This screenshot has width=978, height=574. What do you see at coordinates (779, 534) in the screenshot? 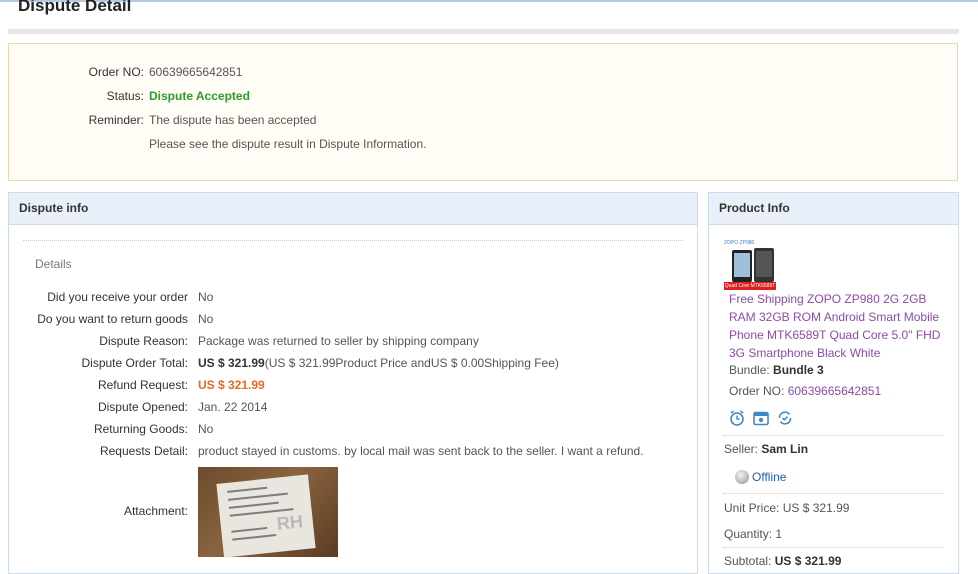
I see `quantity-value: 1` at bounding box center [779, 534].